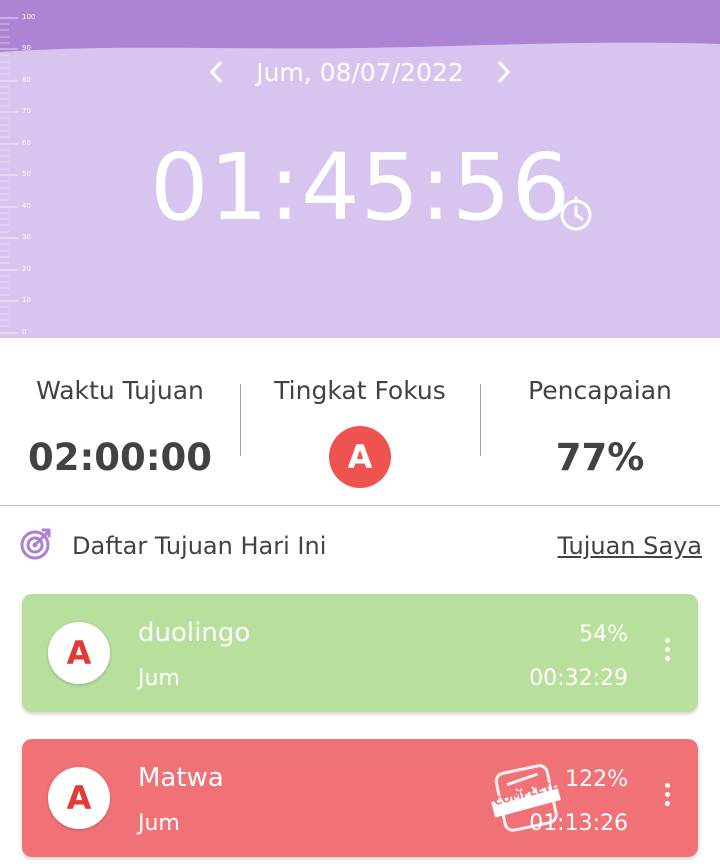  What do you see at coordinates (26, 143) in the screenshot?
I see `ruler-label: 60` at bounding box center [26, 143].